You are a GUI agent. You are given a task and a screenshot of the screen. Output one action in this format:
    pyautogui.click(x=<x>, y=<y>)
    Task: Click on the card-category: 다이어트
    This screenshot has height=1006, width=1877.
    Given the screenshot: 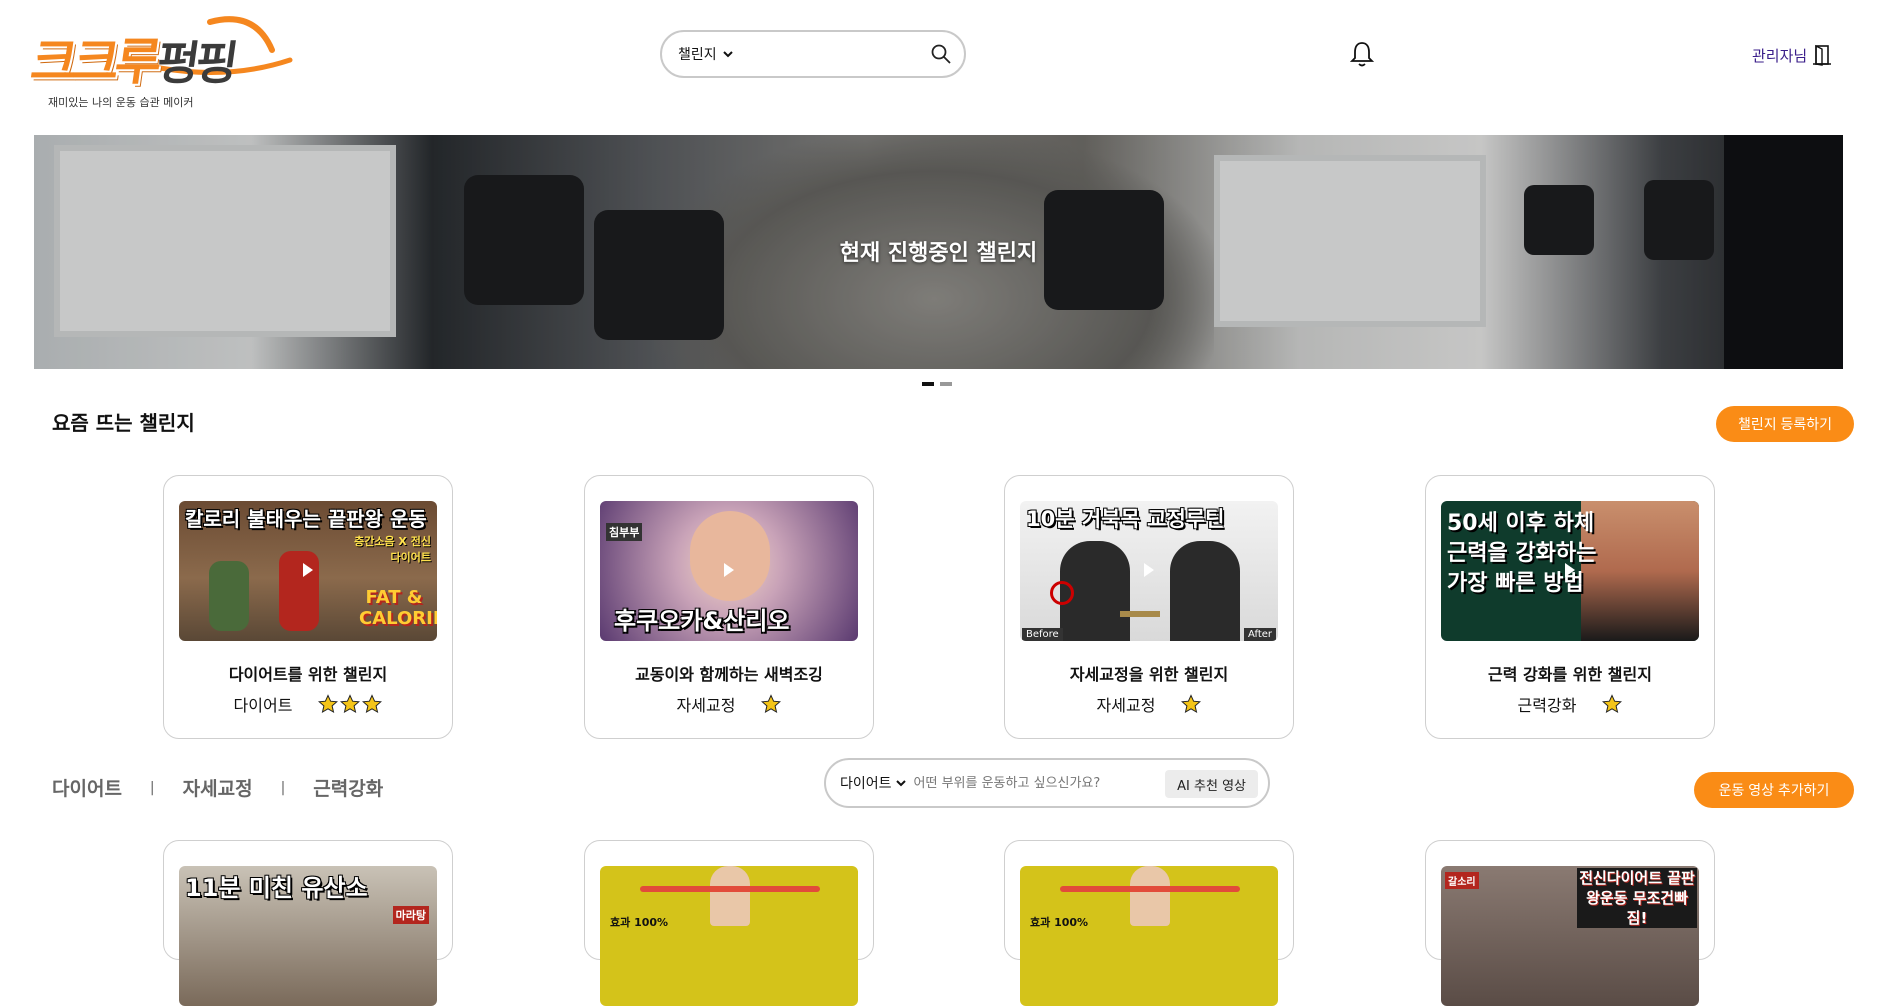 What is the action you would take?
    pyautogui.click(x=263, y=705)
    